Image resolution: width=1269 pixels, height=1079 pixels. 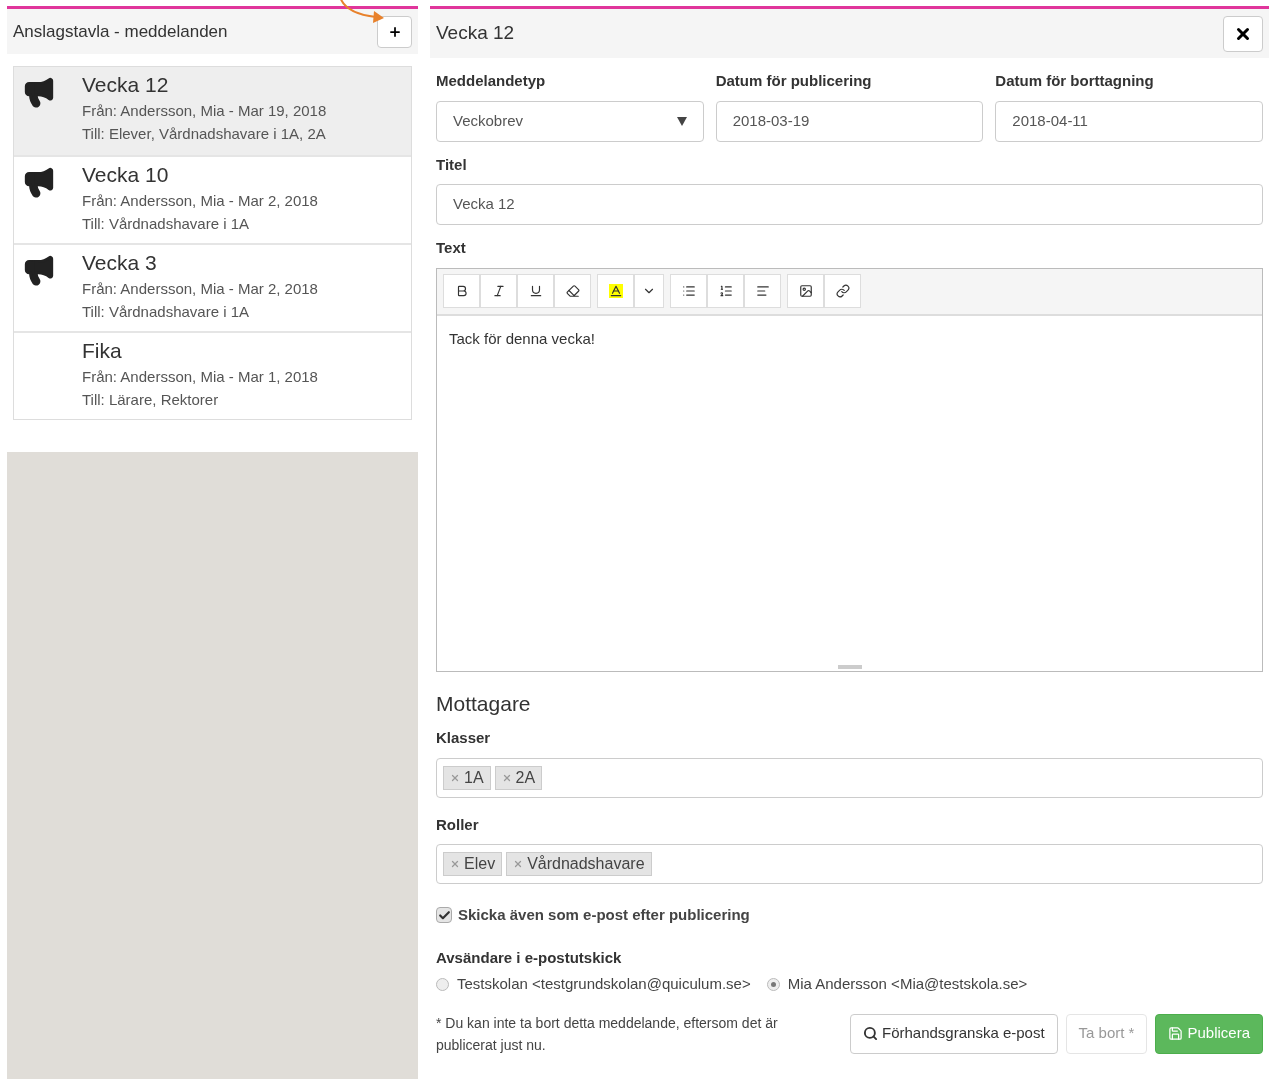 What do you see at coordinates (849, 121) in the screenshot?
I see `date-field: 2018-03-19` at bounding box center [849, 121].